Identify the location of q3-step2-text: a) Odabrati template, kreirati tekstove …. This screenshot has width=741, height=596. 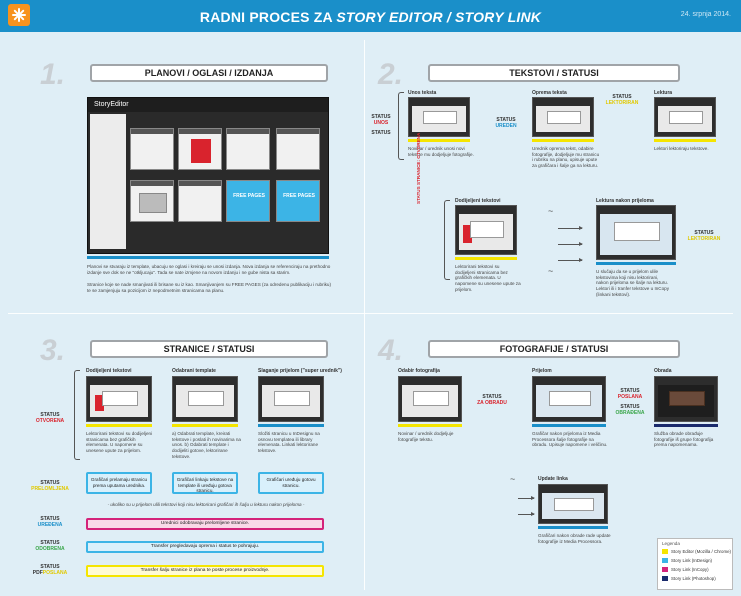
(206, 445).